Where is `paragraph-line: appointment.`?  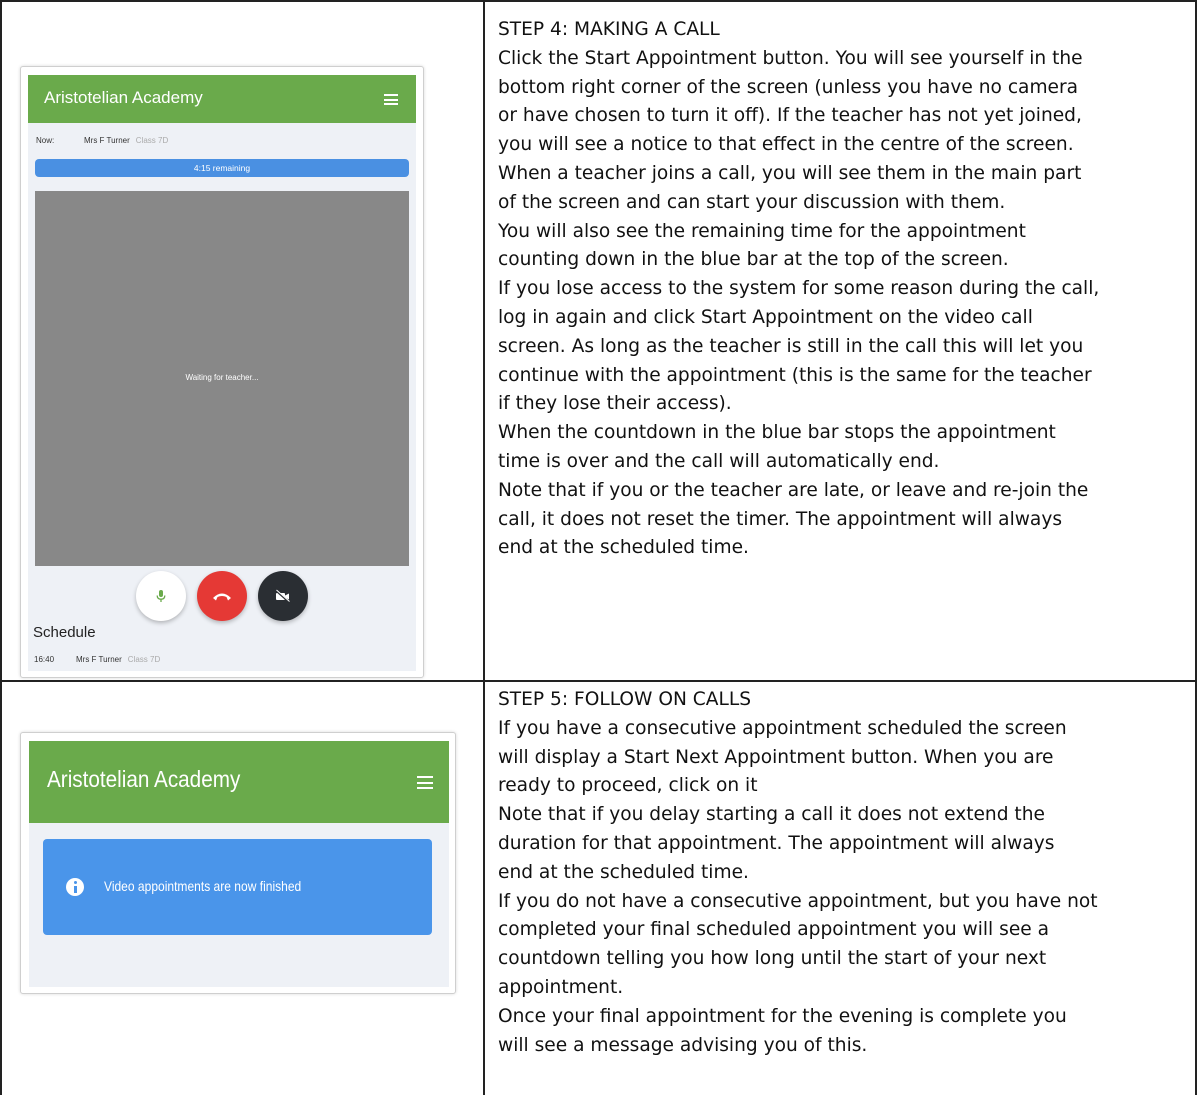 paragraph-line: appointment. is located at coordinates (561, 987).